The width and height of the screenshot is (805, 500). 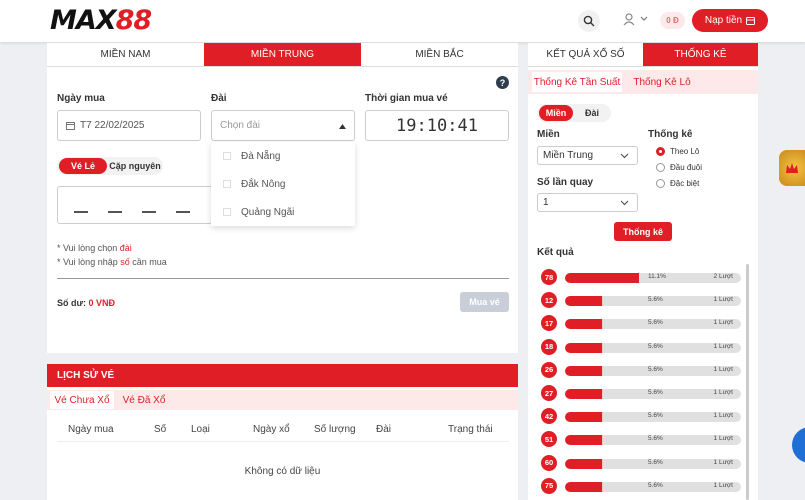 I want to click on table-divider, so click(x=283, y=441).